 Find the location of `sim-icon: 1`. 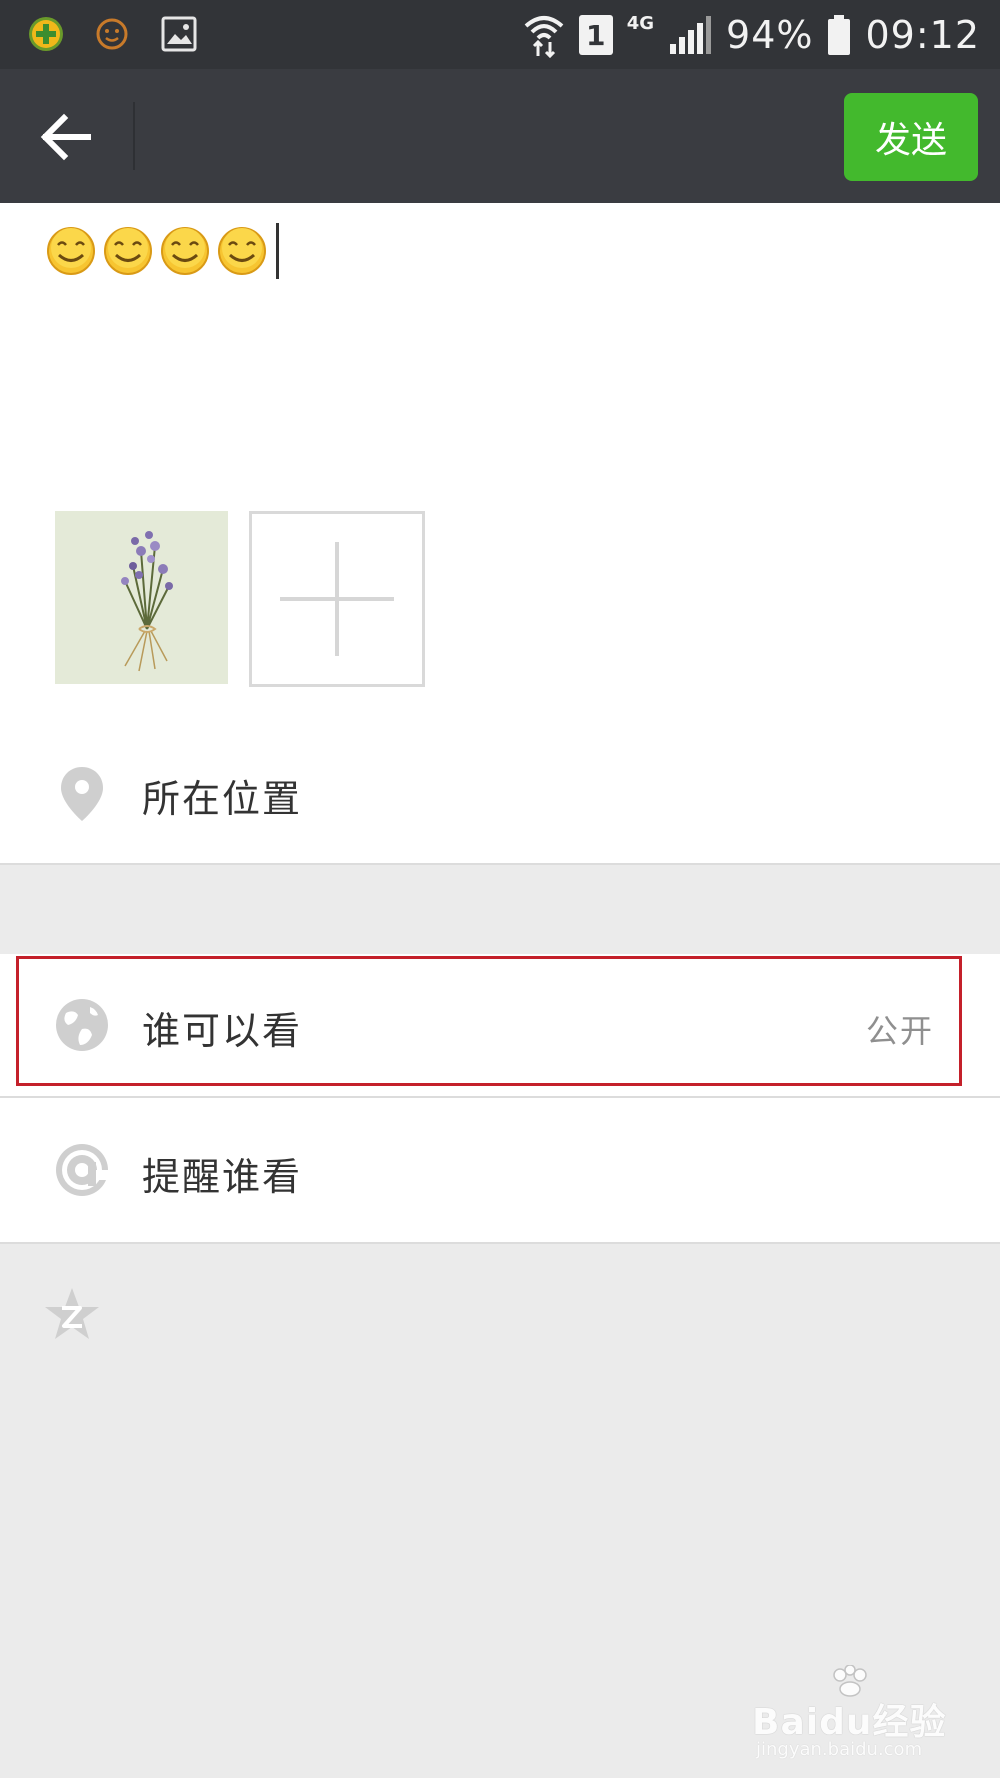

sim-icon: 1 is located at coordinates (595, 35).